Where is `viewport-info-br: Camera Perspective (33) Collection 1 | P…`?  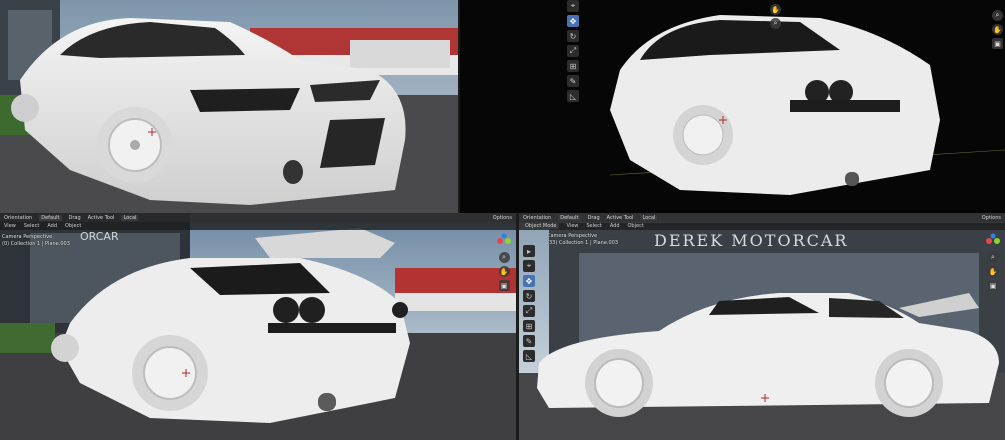
viewport-info-br: Camera Perspective (33) Collection 1 | P… is located at coordinates (582, 240).